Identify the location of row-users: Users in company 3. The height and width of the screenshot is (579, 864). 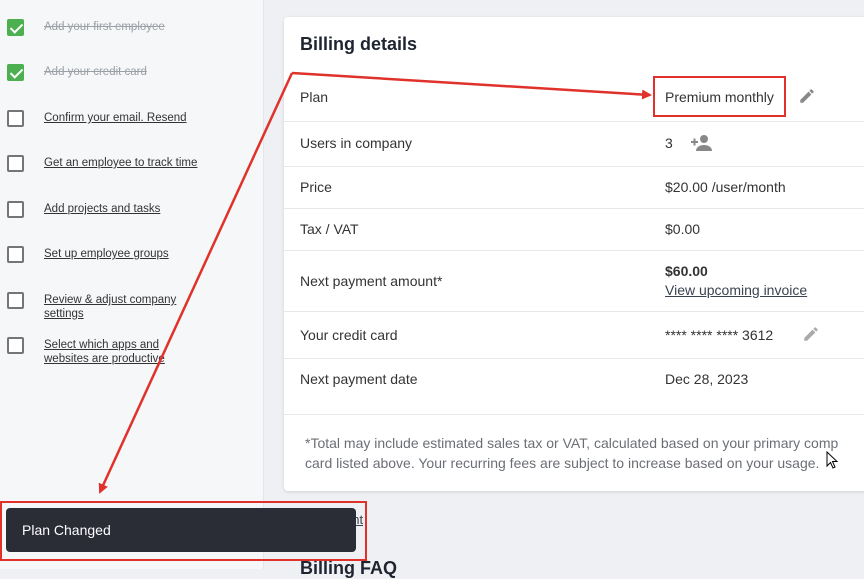
(574, 144).